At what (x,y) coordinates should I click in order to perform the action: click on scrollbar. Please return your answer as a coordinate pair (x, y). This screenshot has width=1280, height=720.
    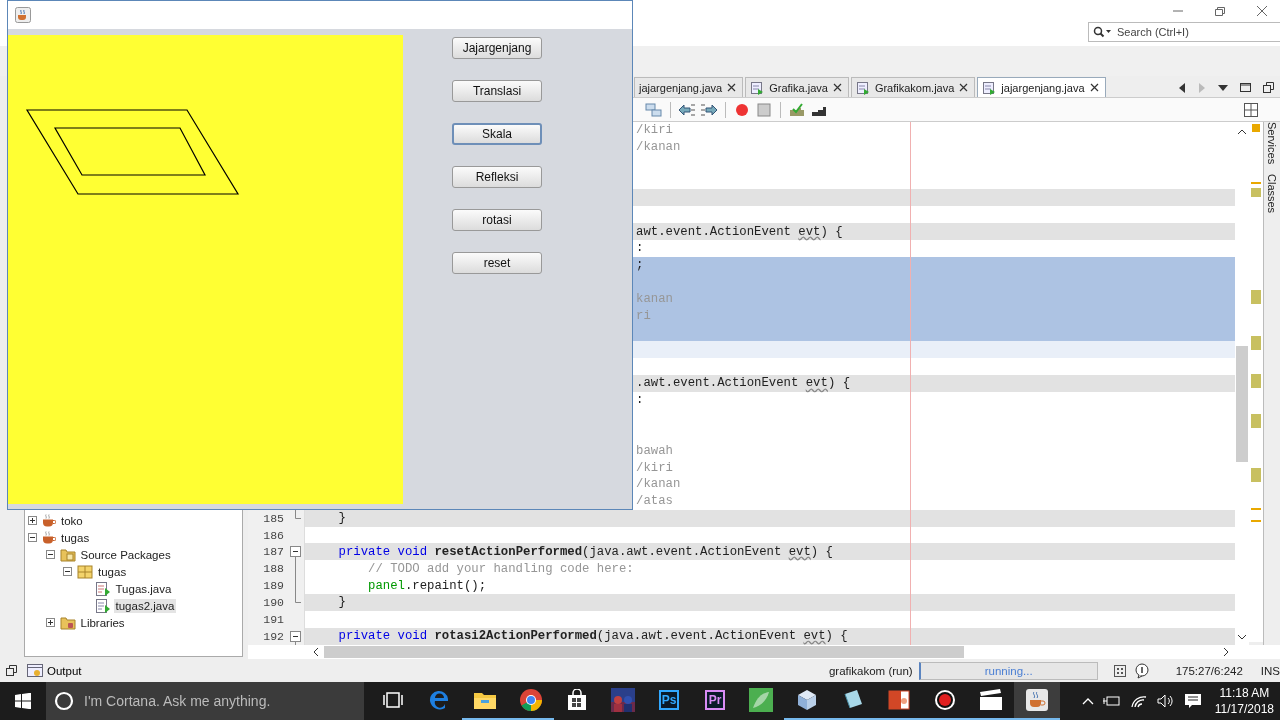
    Looking at the image, I should click on (764, 652).